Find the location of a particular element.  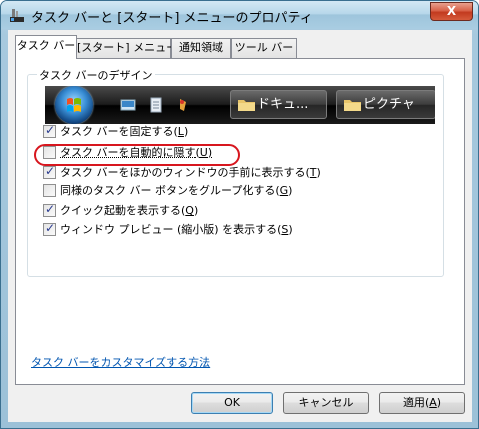

group-legend: タスク バーのデザイン is located at coordinates (96, 75).